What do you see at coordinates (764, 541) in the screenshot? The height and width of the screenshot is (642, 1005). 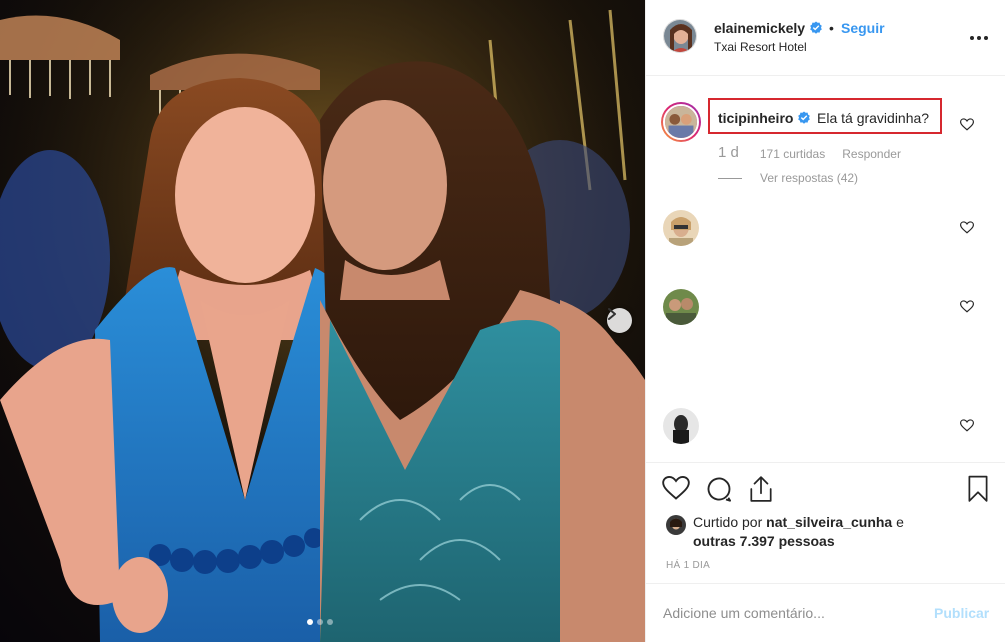 I see `likes-others-link: outras 7.397 pessoas` at bounding box center [764, 541].